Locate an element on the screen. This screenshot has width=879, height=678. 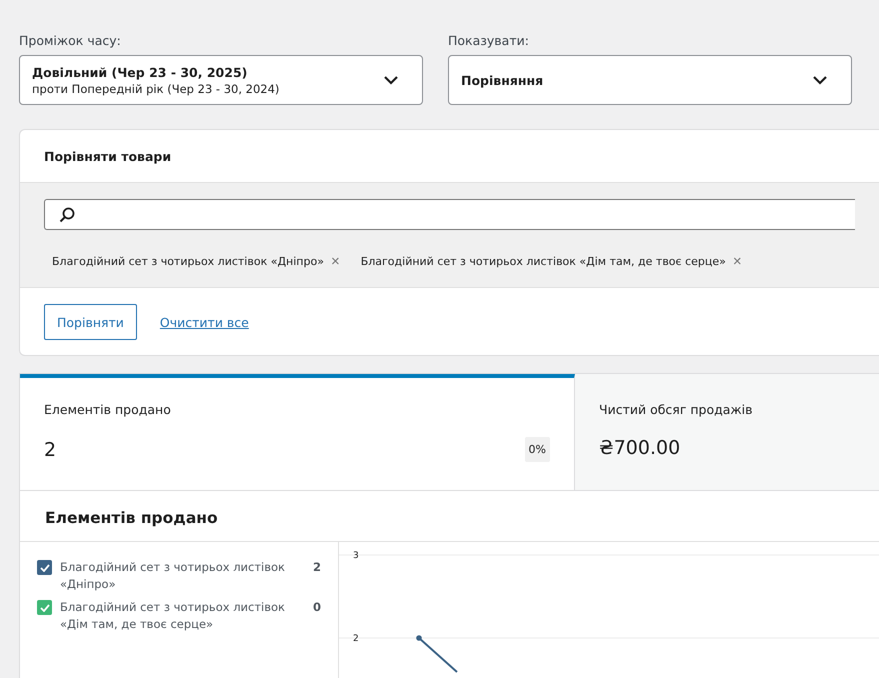
legend-total: 2 is located at coordinates (316, 567).